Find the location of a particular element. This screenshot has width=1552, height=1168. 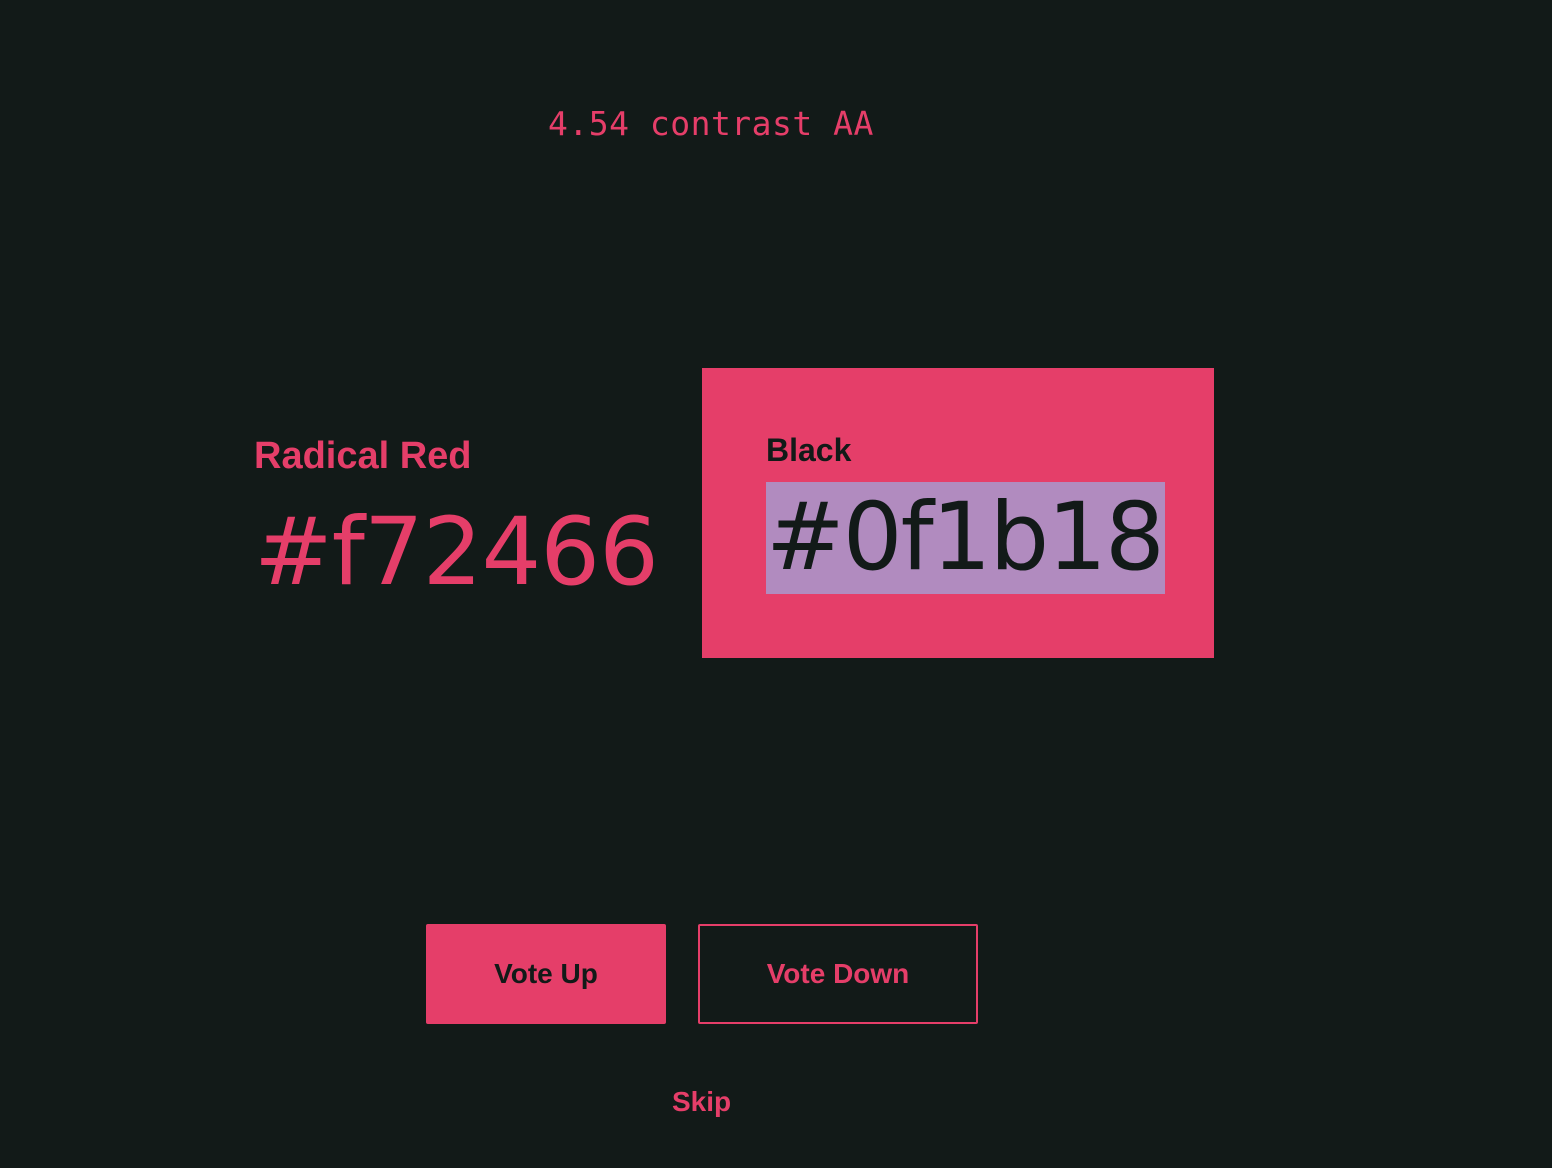

foreground-color-panel: Radical Red #f72466 is located at coordinates (456, 520).